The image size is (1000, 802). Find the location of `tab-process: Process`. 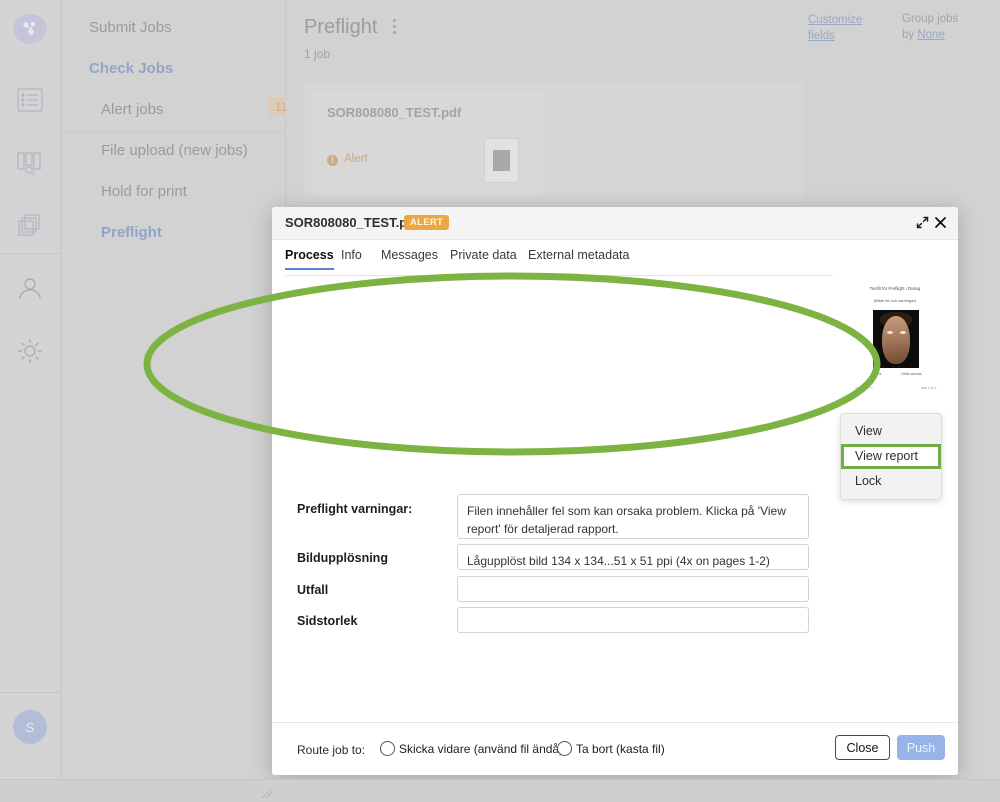

tab-process: Process is located at coordinates (309, 259).